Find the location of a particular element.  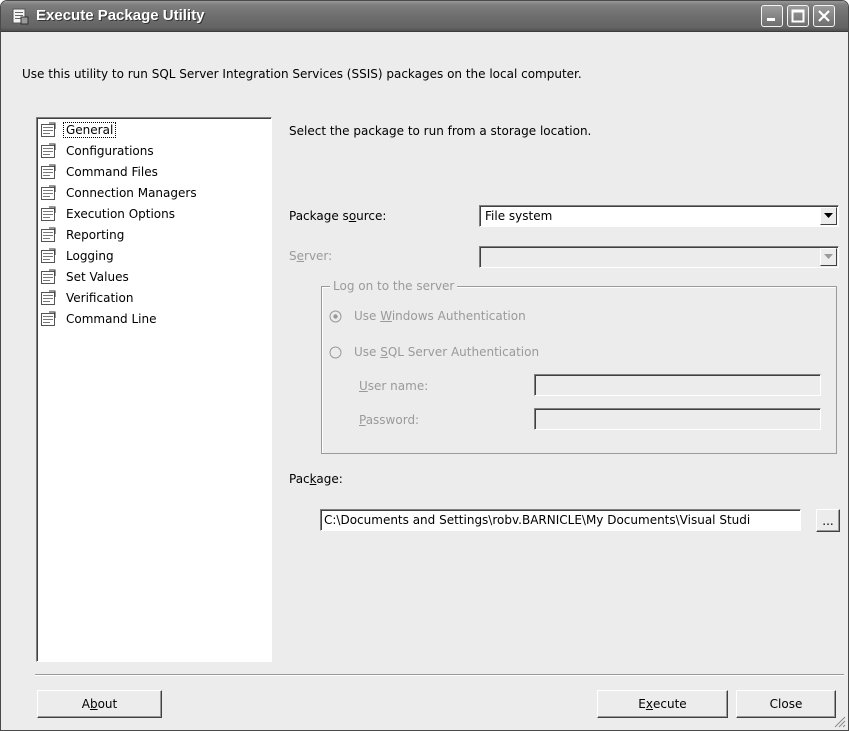

nav-item-command-files: Command Files is located at coordinates (100, 172).